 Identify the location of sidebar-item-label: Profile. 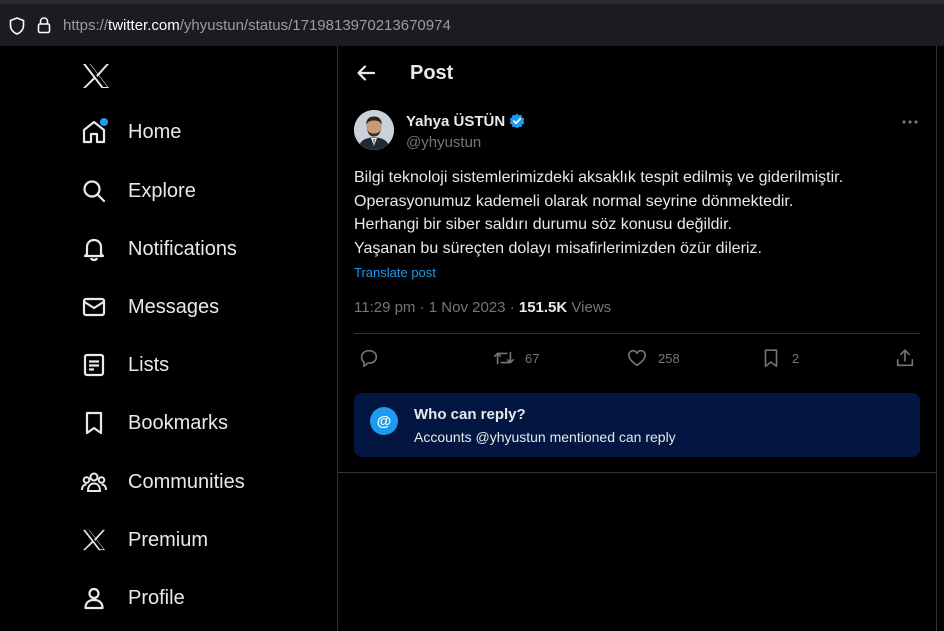
(156, 597).